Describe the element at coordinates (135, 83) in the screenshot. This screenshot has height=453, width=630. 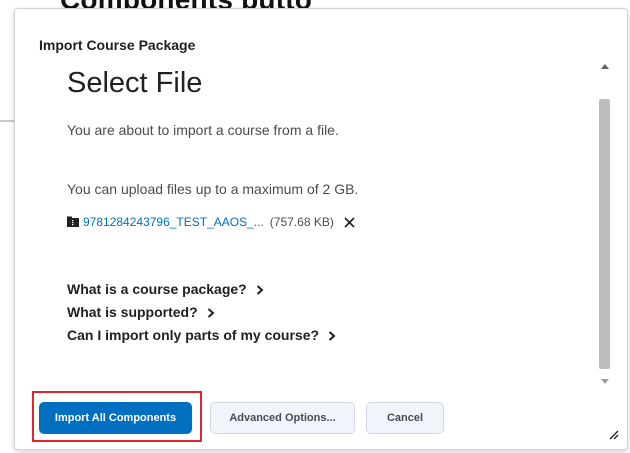
I see `page-heading: Select File` at that location.